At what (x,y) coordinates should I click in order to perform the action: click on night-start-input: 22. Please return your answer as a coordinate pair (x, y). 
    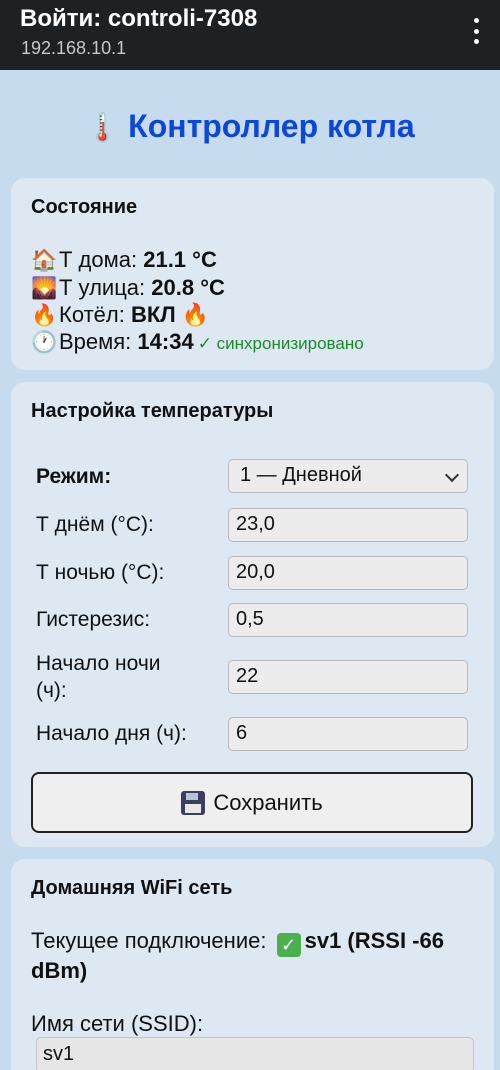
    Looking at the image, I should click on (348, 677).